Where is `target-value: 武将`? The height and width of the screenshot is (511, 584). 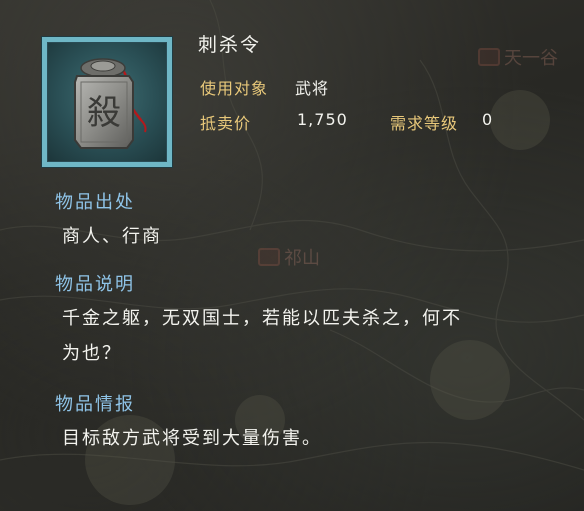 target-value: 武将 is located at coordinates (312, 88).